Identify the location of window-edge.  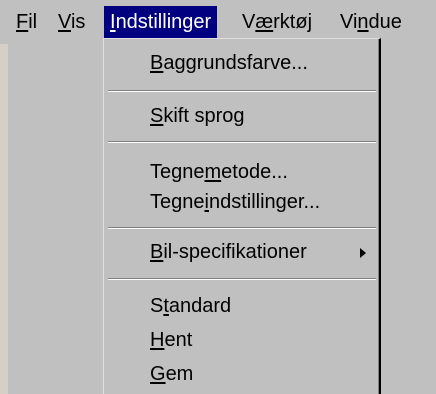
(4, 219).